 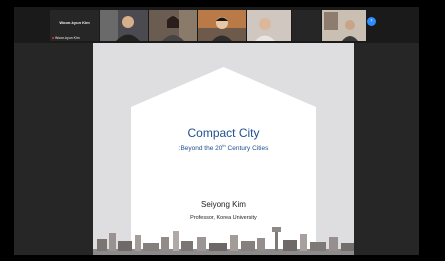 What do you see at coordinates (74, 25) in the screenshot?
I see `participant-tile: Woon-kyun Kim Woon-kyun Kim` at bounding box center [74, 25].